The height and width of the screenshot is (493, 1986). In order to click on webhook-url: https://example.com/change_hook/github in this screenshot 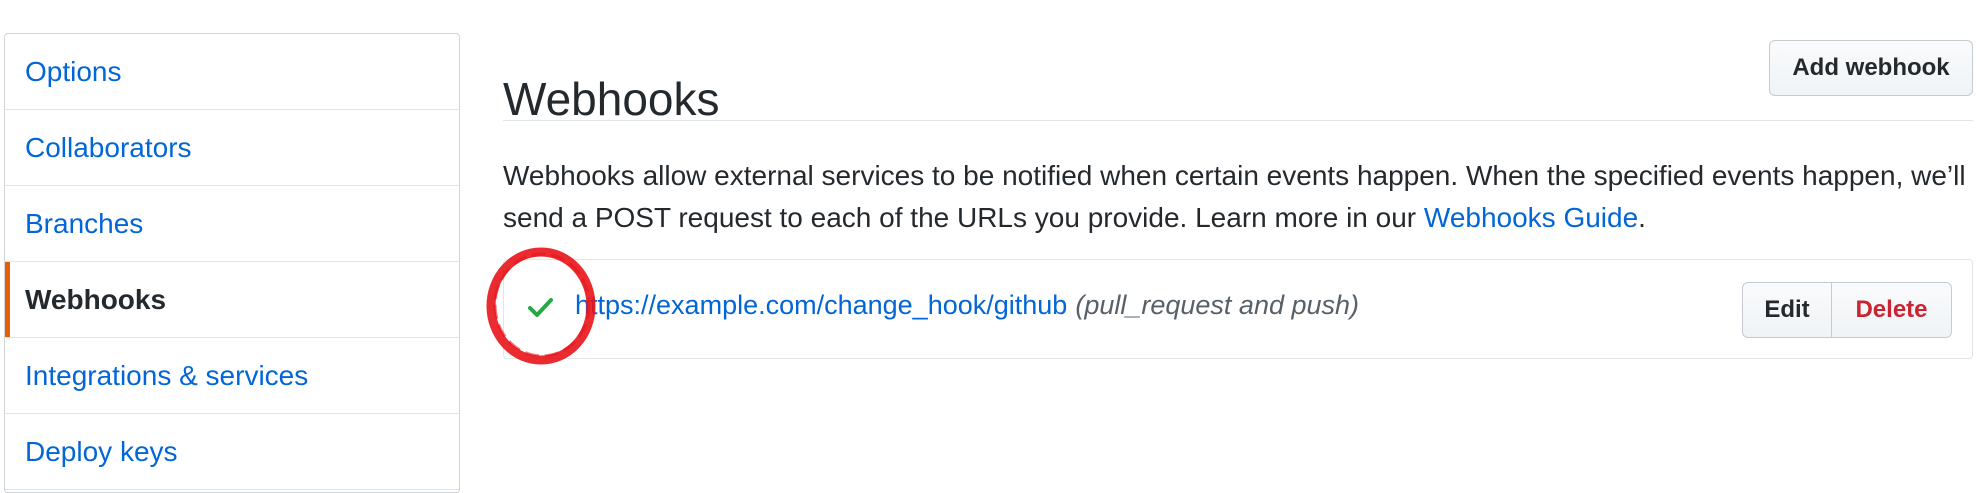, I will do `click(821, 305)`.